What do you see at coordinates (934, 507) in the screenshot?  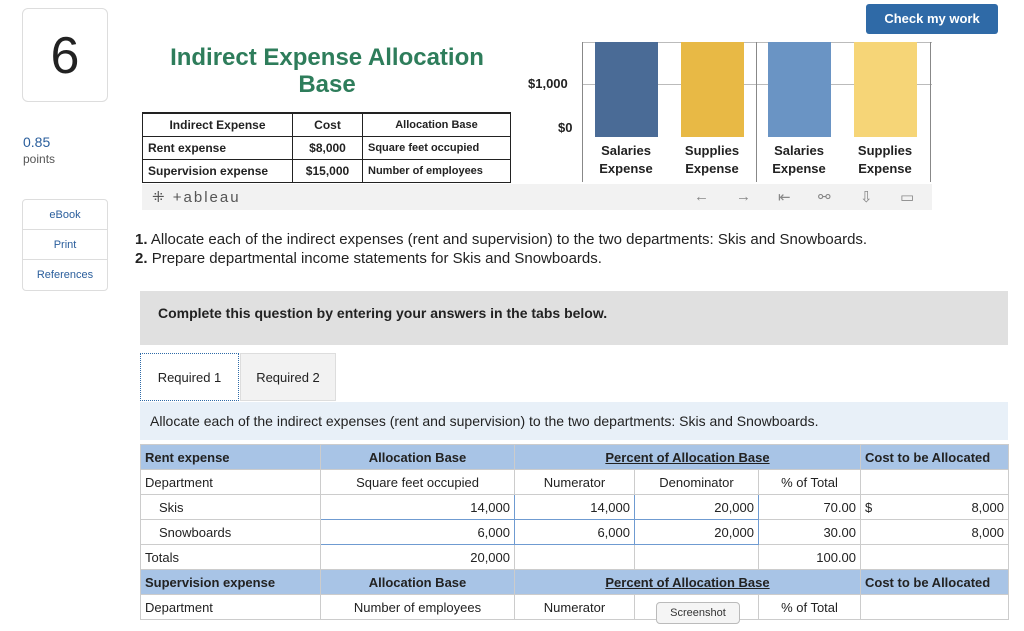 I see `skis-cost: $8,000` at bounding box center [934, 507].